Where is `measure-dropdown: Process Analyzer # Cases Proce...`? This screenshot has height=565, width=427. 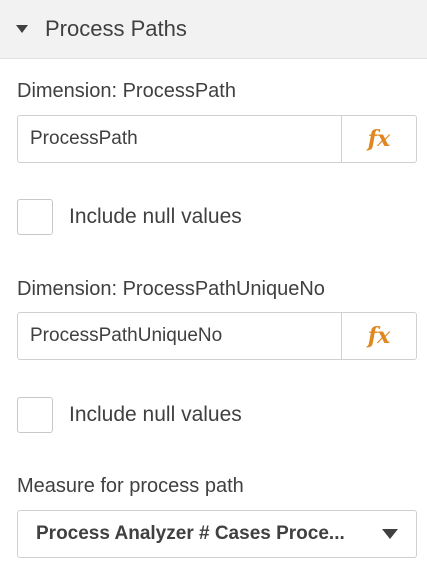 measure-dropdown: Process Analyzer # Cases Proce... is located at coordinates (217, 534).